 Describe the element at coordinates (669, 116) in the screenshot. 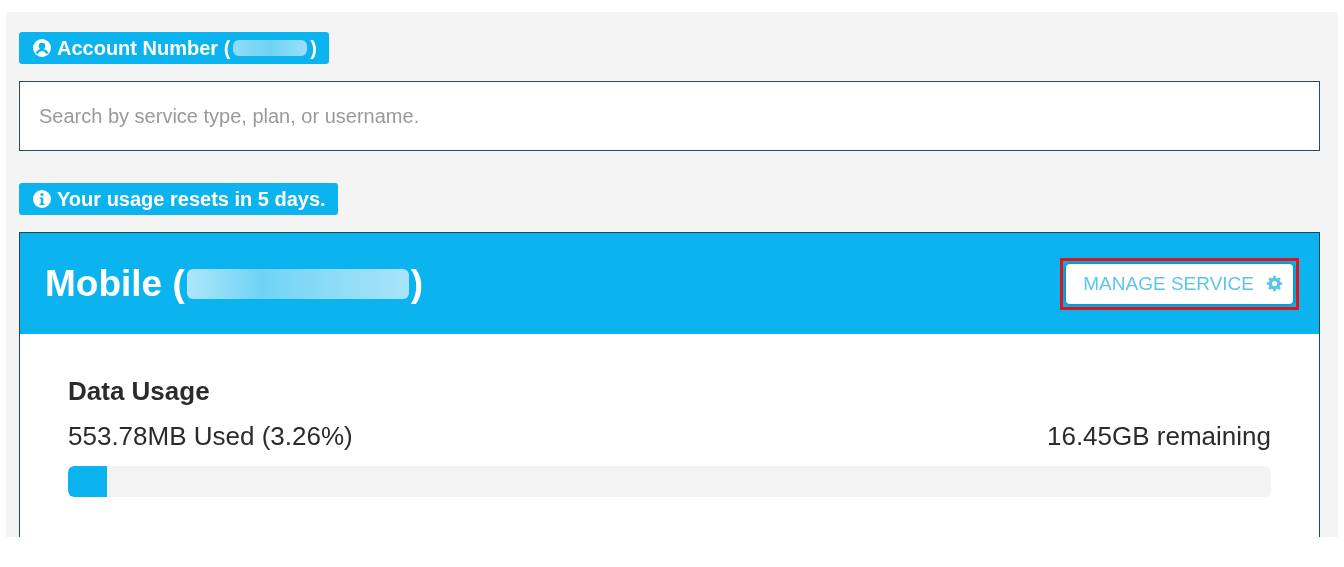

I see `search-field: Search by service type, plan, or username.` at that location.